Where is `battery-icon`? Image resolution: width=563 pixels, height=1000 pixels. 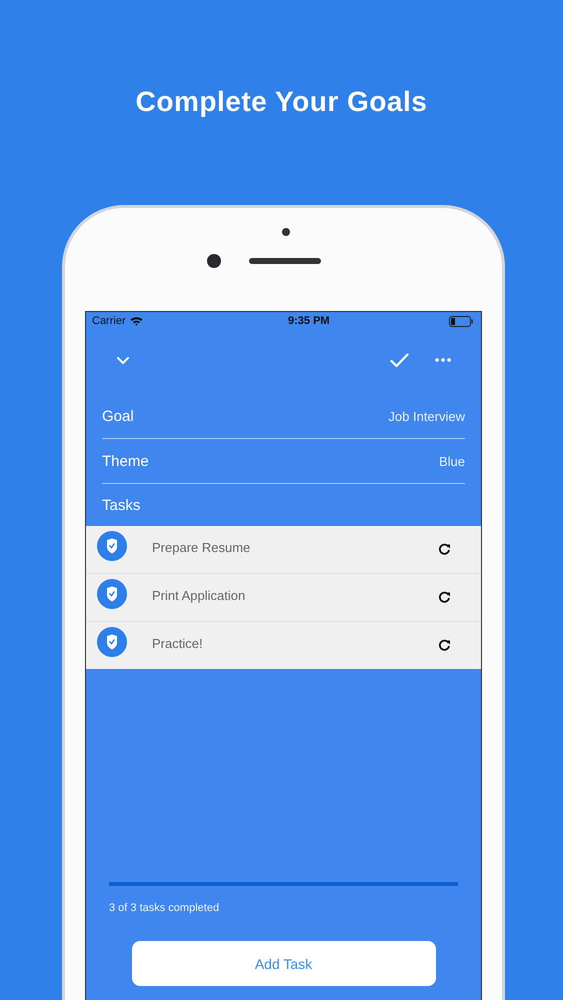
battery-icon is located at coordinates (460, 321).